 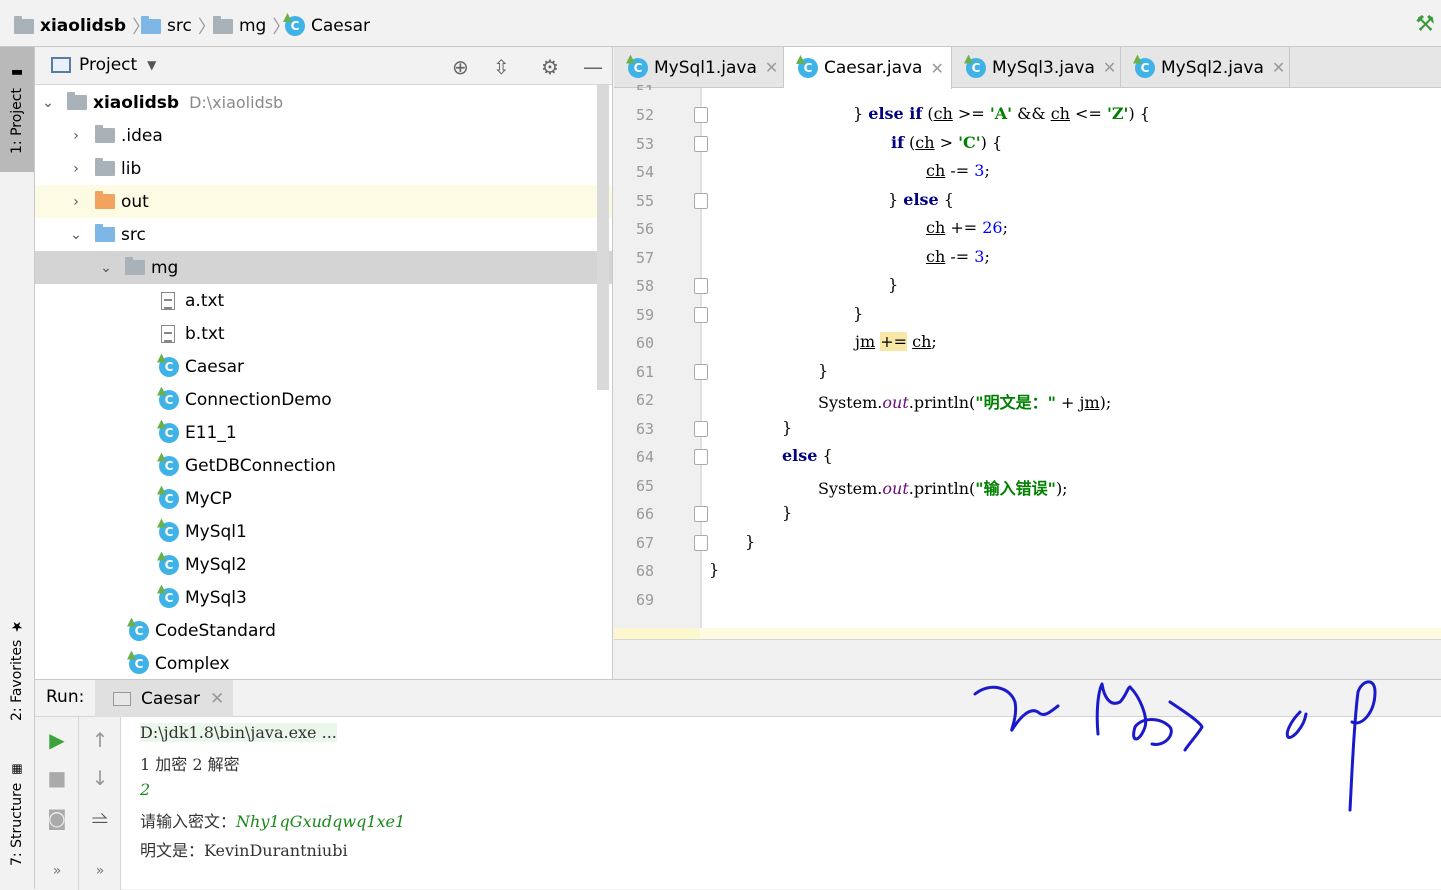 I want to click on code-line-67: }, so click(x=750, y=541).